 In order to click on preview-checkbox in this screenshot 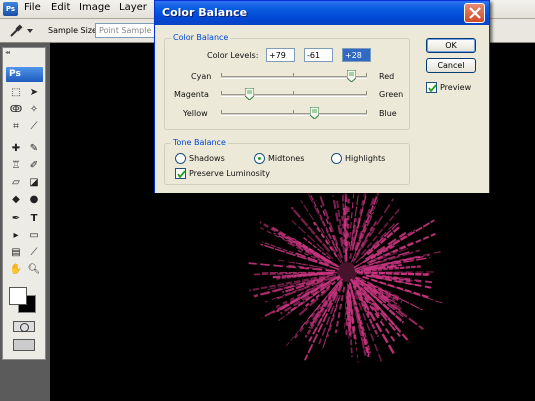, I will do `click(431, 87)`.